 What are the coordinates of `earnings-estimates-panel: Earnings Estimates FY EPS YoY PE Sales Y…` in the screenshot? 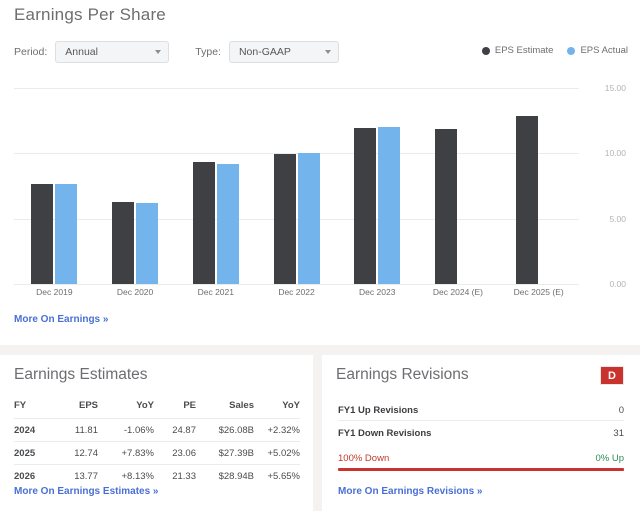 It's located at (156, 433).